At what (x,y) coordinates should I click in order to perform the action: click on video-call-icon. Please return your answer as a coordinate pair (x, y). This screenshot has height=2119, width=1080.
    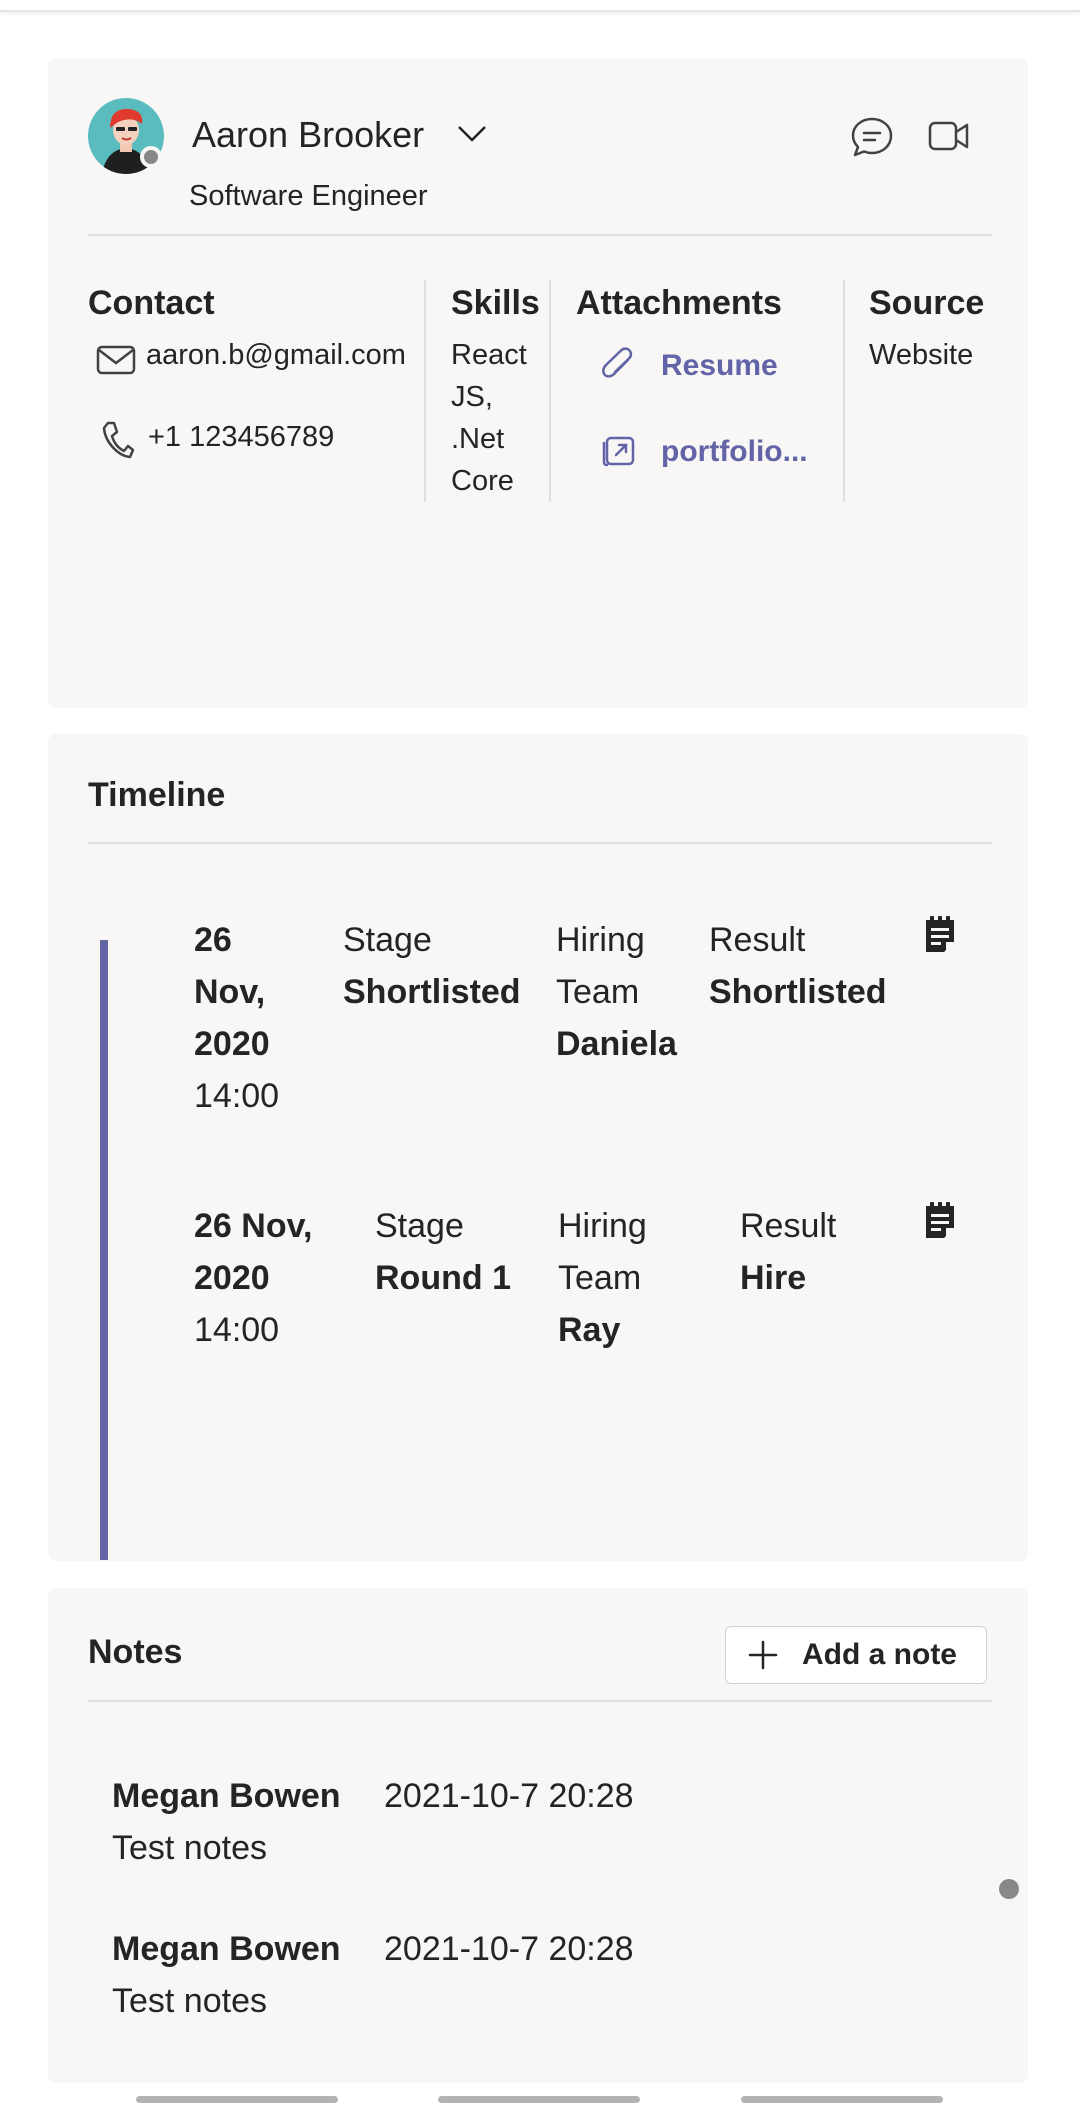
    Looking at the image, I should click on (949, 137).